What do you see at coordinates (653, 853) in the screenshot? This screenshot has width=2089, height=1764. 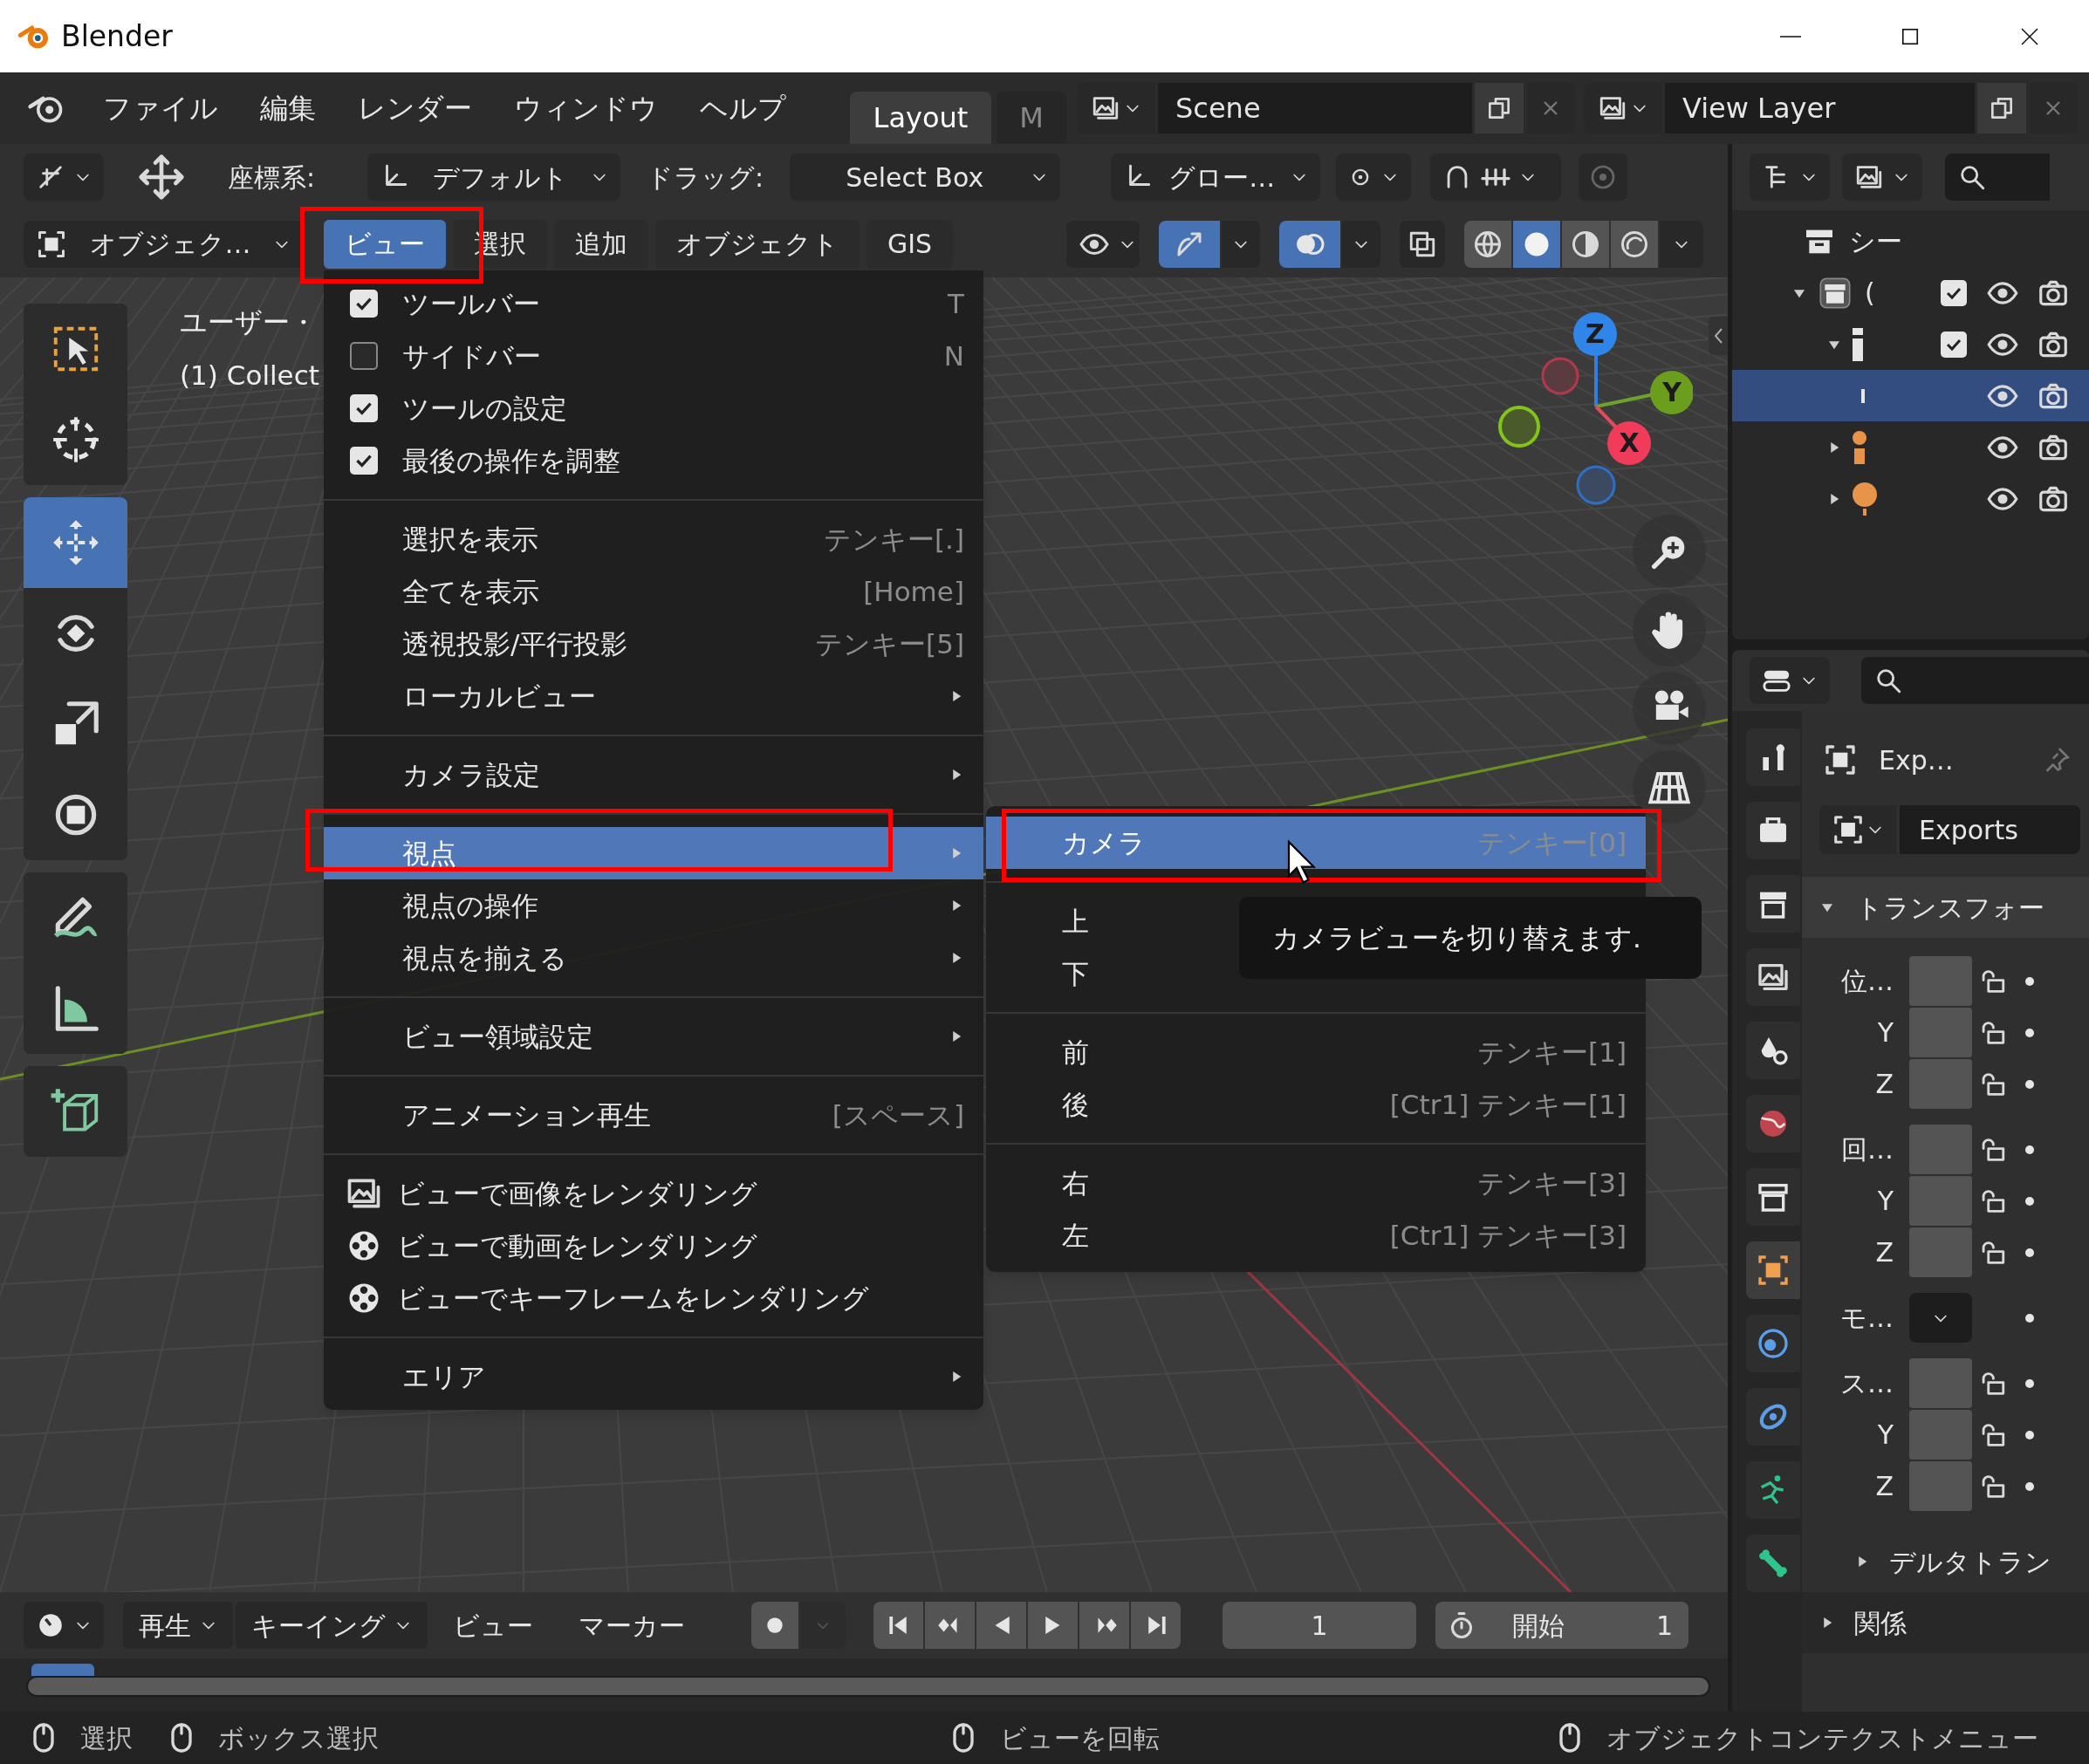 I see `menu-item: 視点` at bounding box center [653, 853].